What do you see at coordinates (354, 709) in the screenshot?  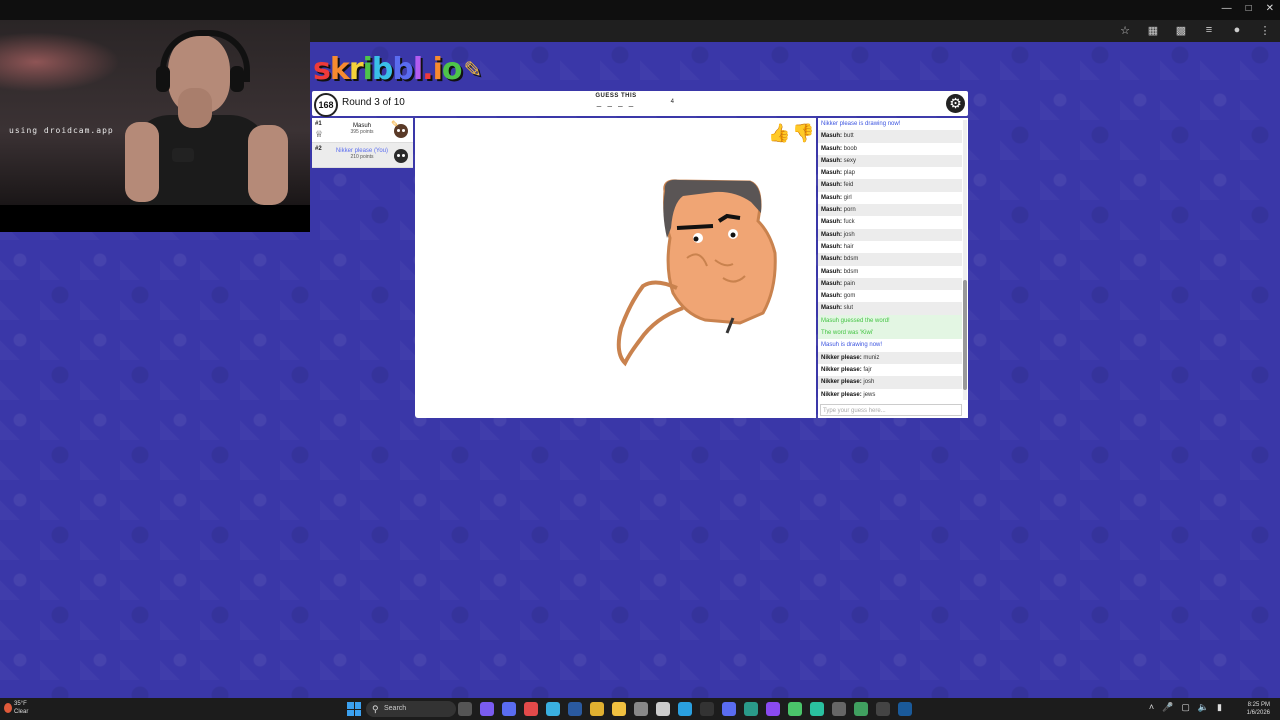 I see `windows-start-icon` at bounding box center [354, 709].